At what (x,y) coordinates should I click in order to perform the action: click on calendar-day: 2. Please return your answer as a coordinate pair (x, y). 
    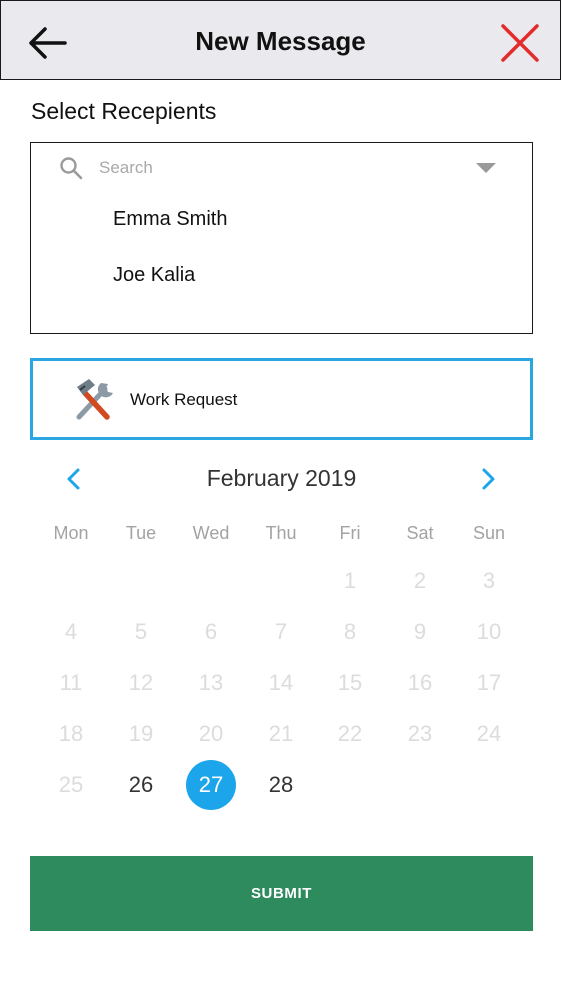
    Looking at the image, I should click on (420, 580).